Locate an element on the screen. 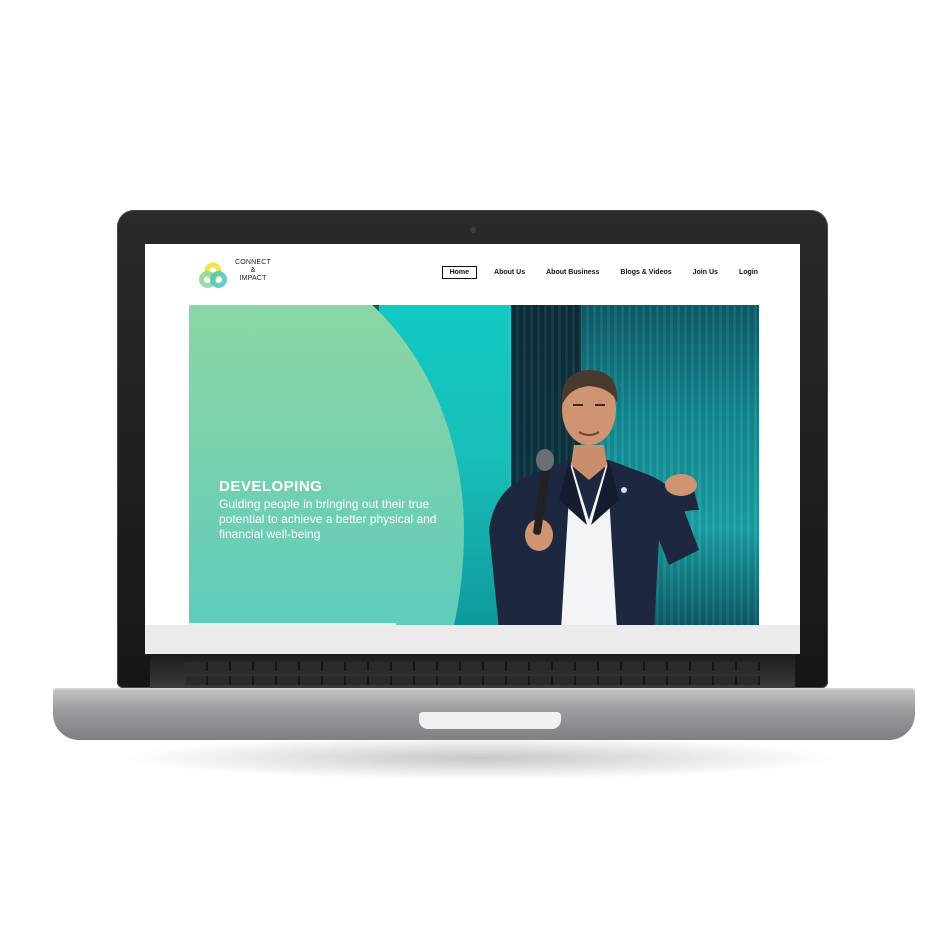  nav-join-us: Join Us is located at coordinates (705, 272).